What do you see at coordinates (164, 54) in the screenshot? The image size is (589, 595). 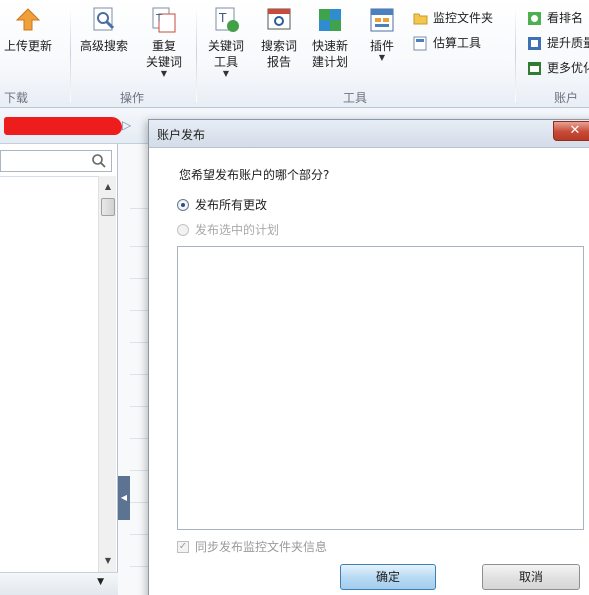 I see `duplicate-keywords-label: 重复 关键词` at bounding box center [164, 54].